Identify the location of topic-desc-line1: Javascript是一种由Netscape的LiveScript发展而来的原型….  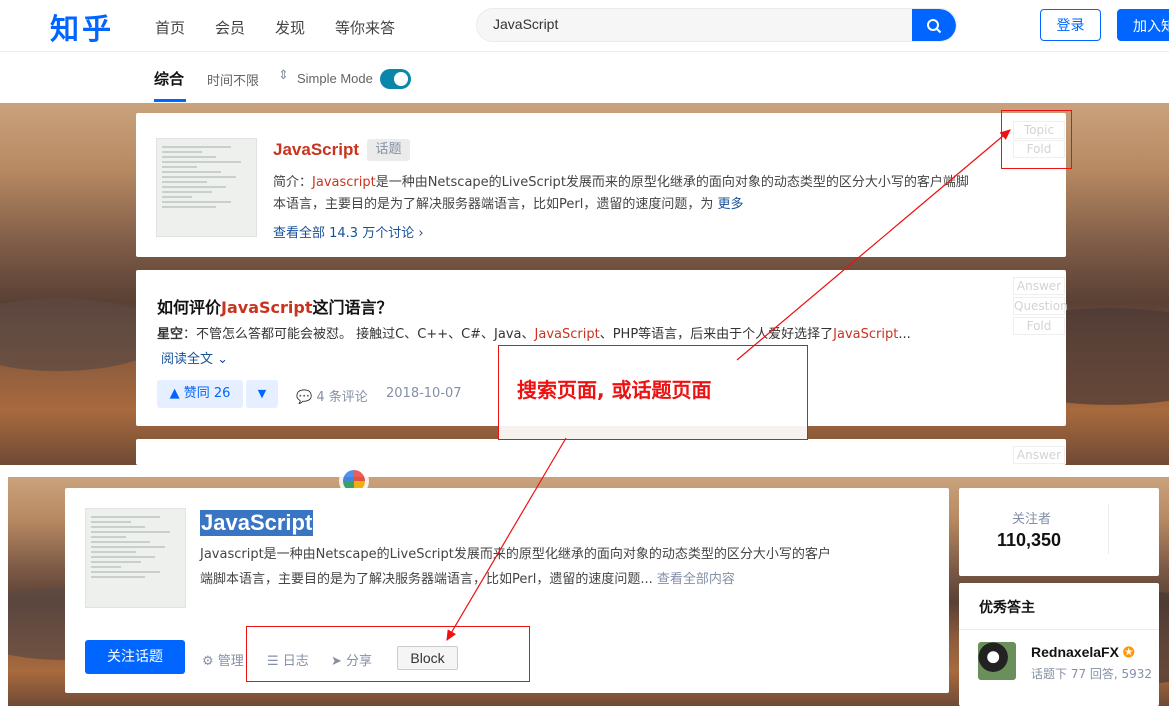
(515, 554).